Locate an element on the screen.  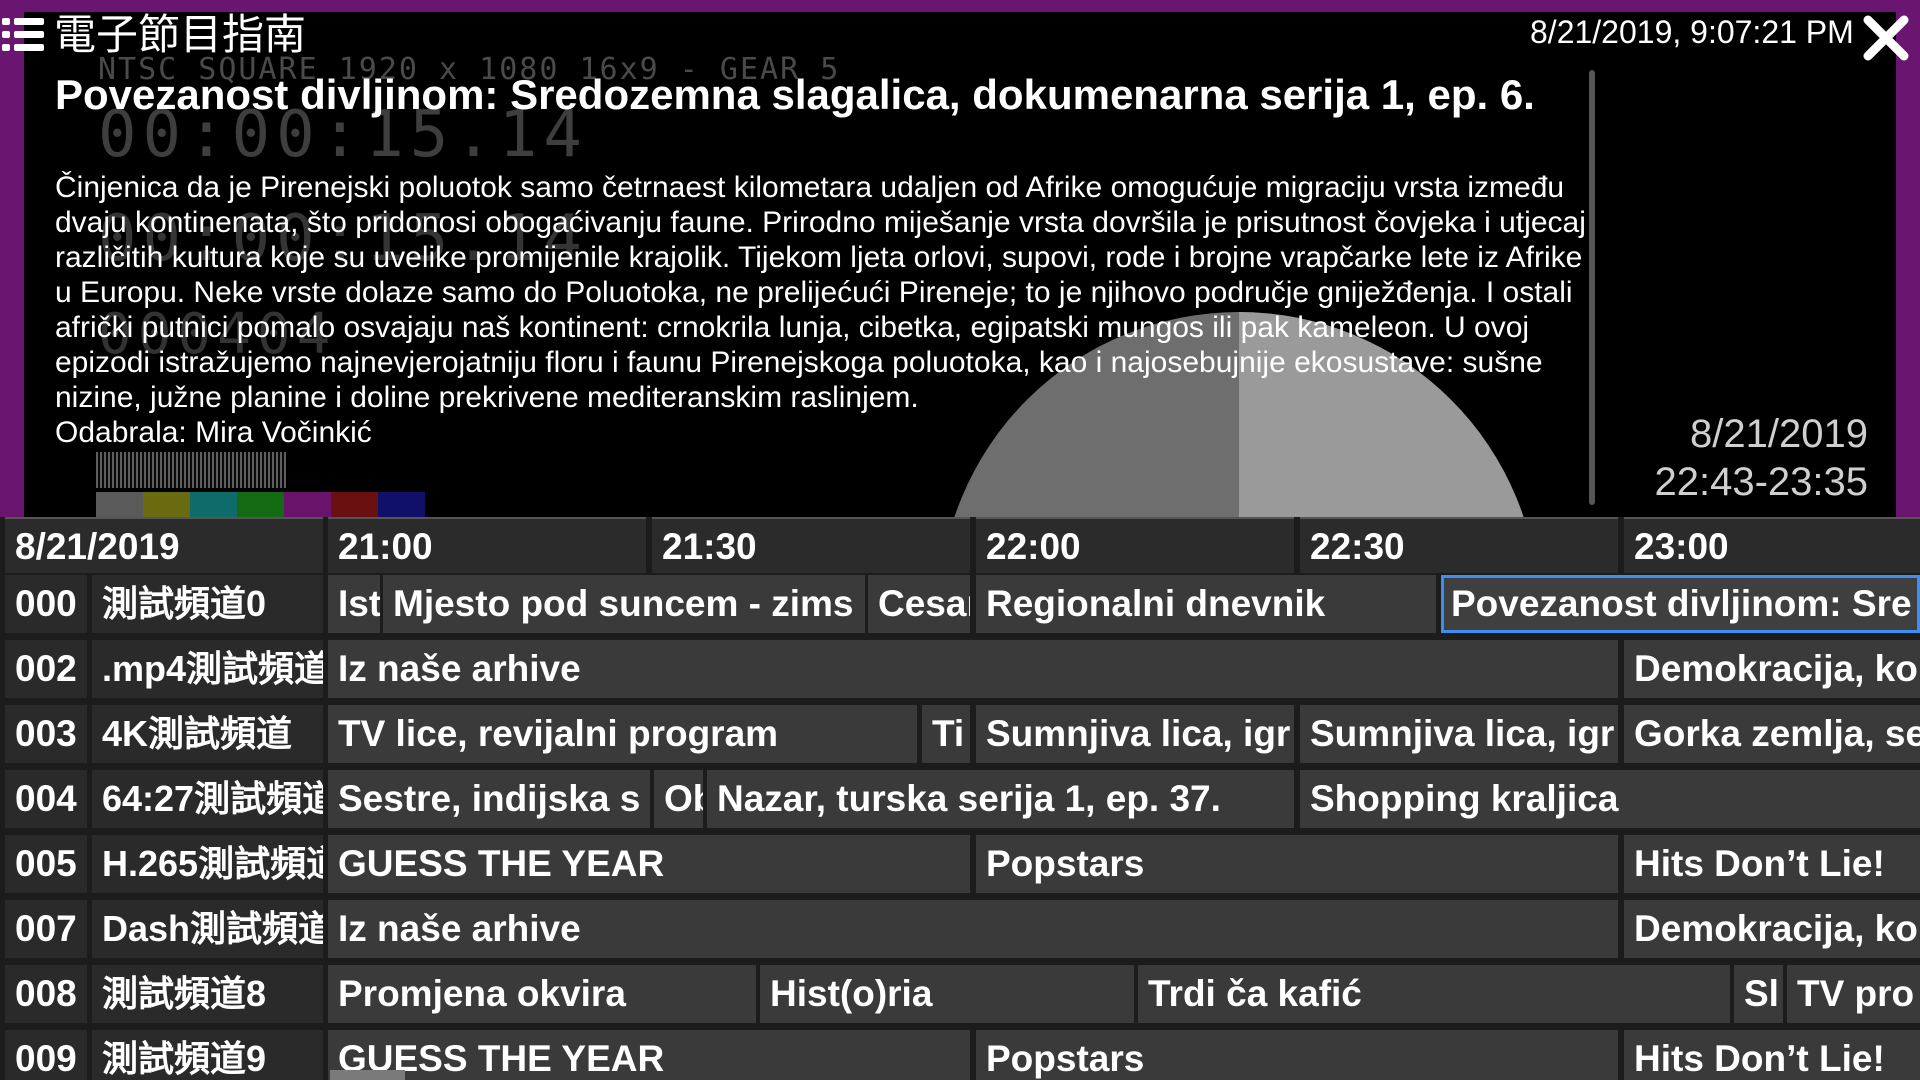
program-time: 22:43-23:35 is located at coordinates (1761, 482).